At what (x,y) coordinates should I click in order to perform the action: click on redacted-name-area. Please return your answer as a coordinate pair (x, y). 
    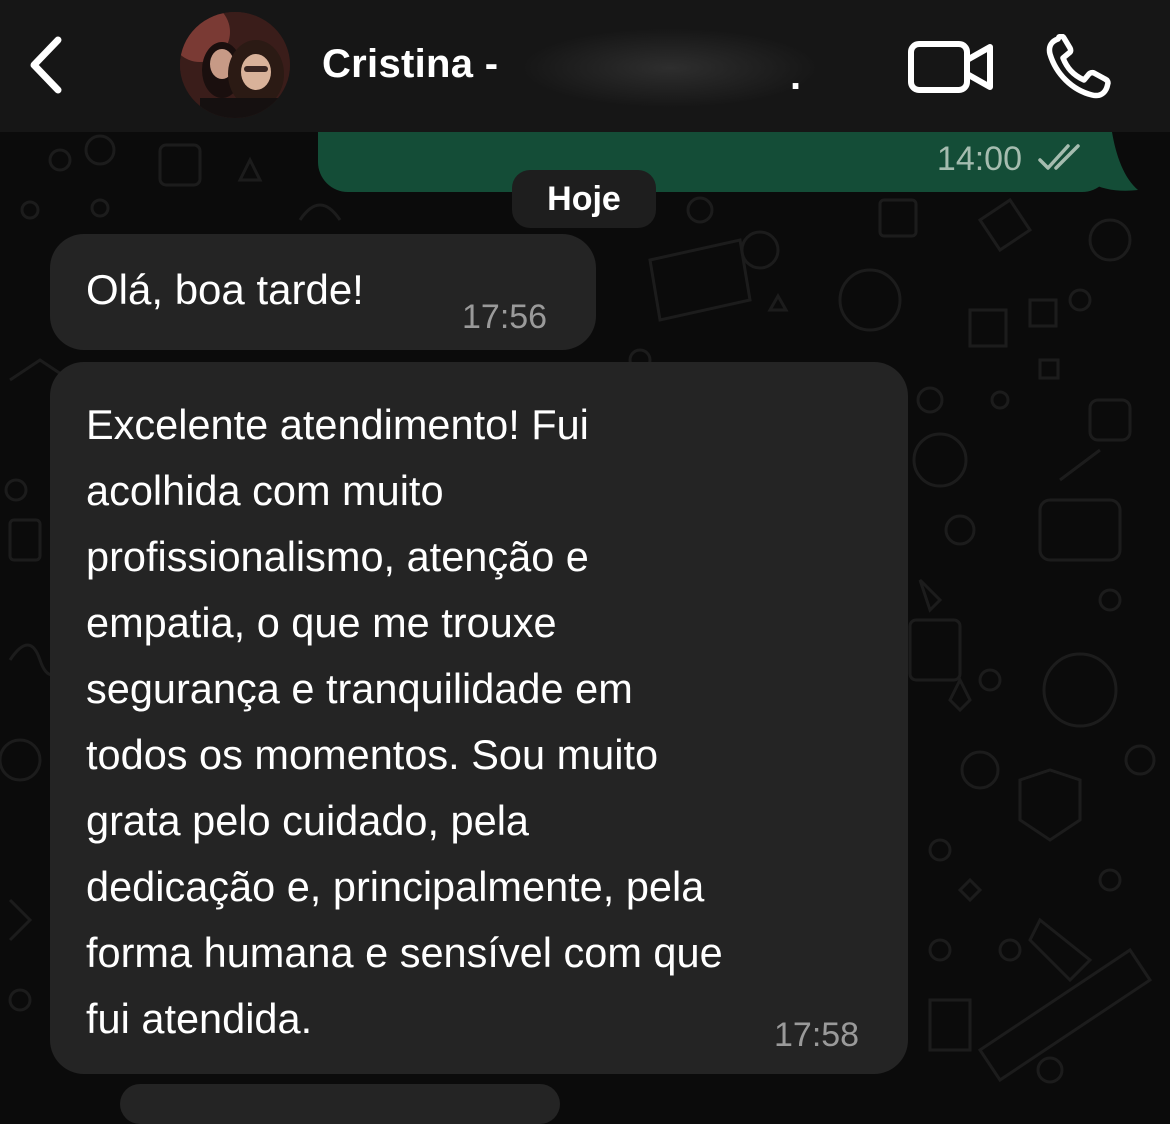
    Looking at the image, I should click on (670, 68).